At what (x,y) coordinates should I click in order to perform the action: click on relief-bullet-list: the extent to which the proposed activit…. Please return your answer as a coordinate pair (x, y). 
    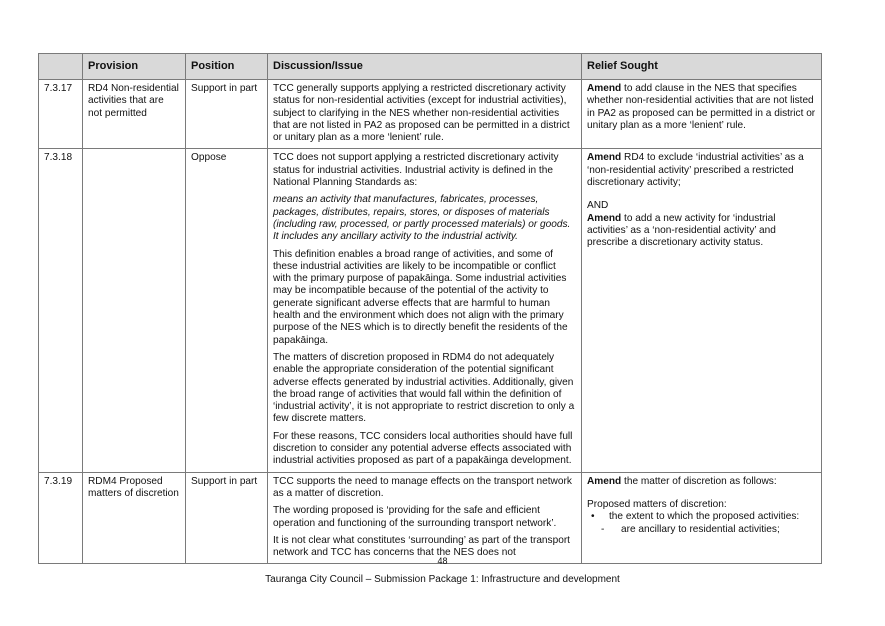
    Looking at the image, I should click on (701, 517).